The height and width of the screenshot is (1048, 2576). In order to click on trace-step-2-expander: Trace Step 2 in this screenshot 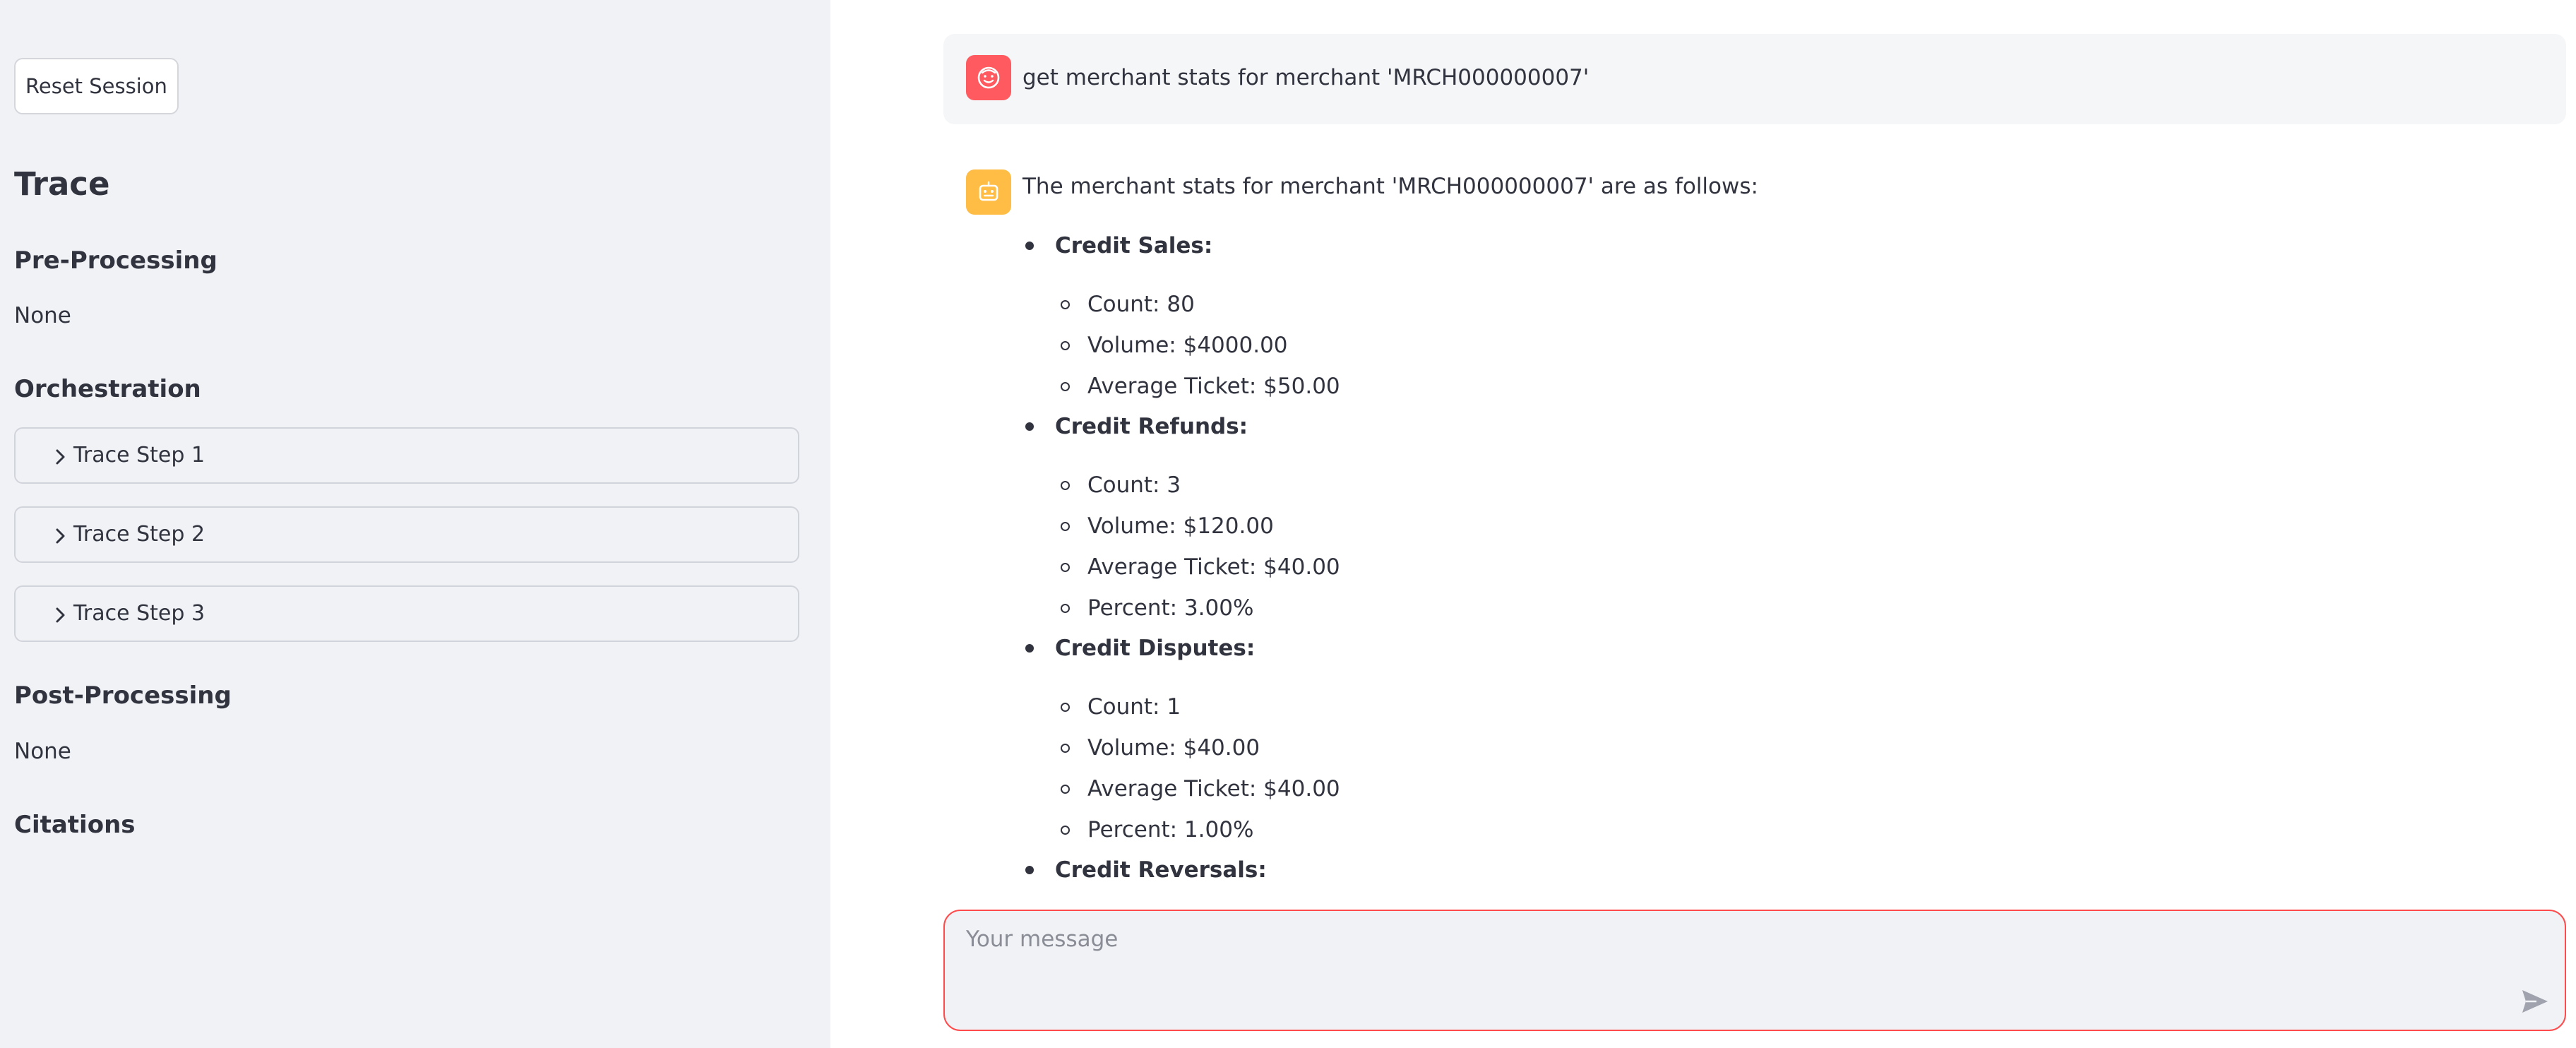, I will do `click(406, 534)`.